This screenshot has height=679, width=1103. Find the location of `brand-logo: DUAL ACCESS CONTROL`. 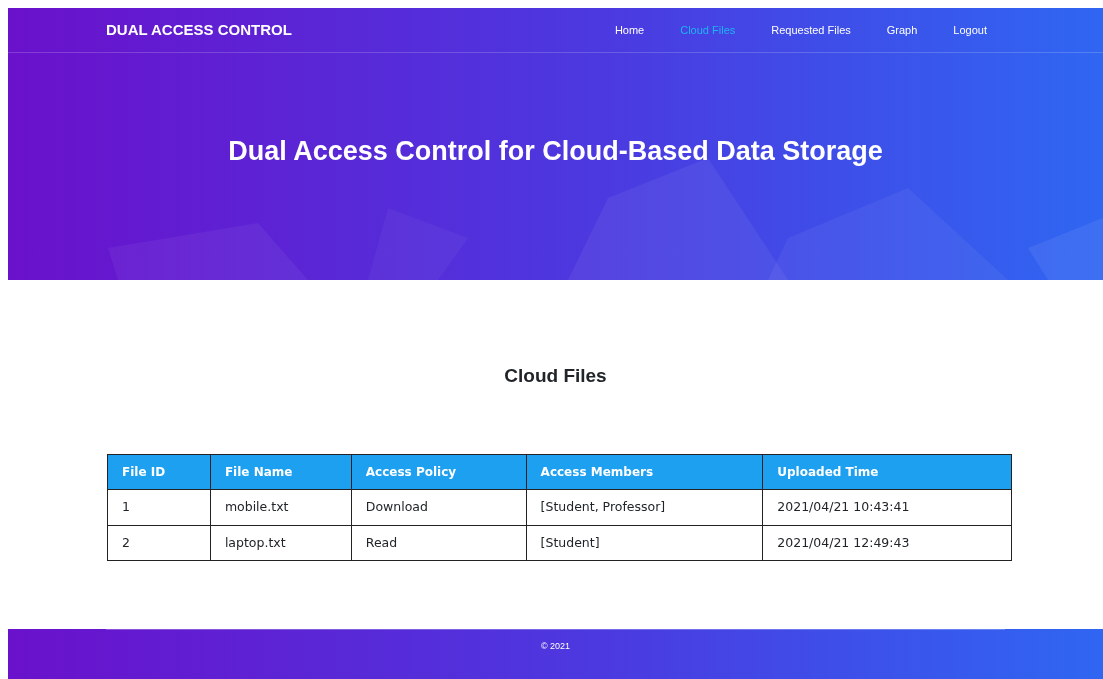

brand-logo: DUAL ACCESS CONTROL is located at coordinates (199, 30).